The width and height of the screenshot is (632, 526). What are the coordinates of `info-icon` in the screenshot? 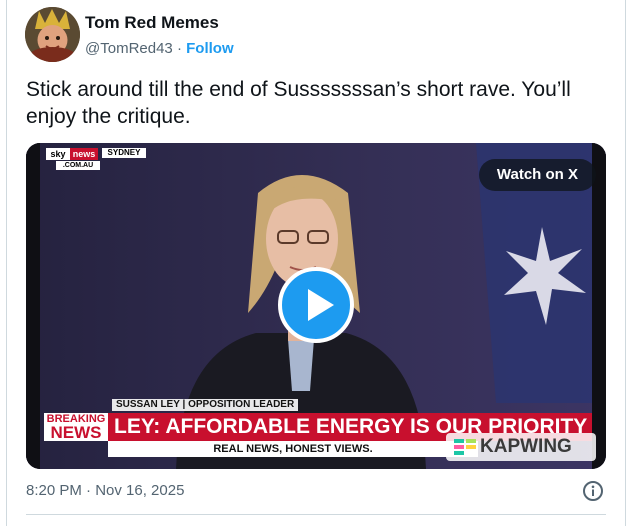 It's located at (593, 491).